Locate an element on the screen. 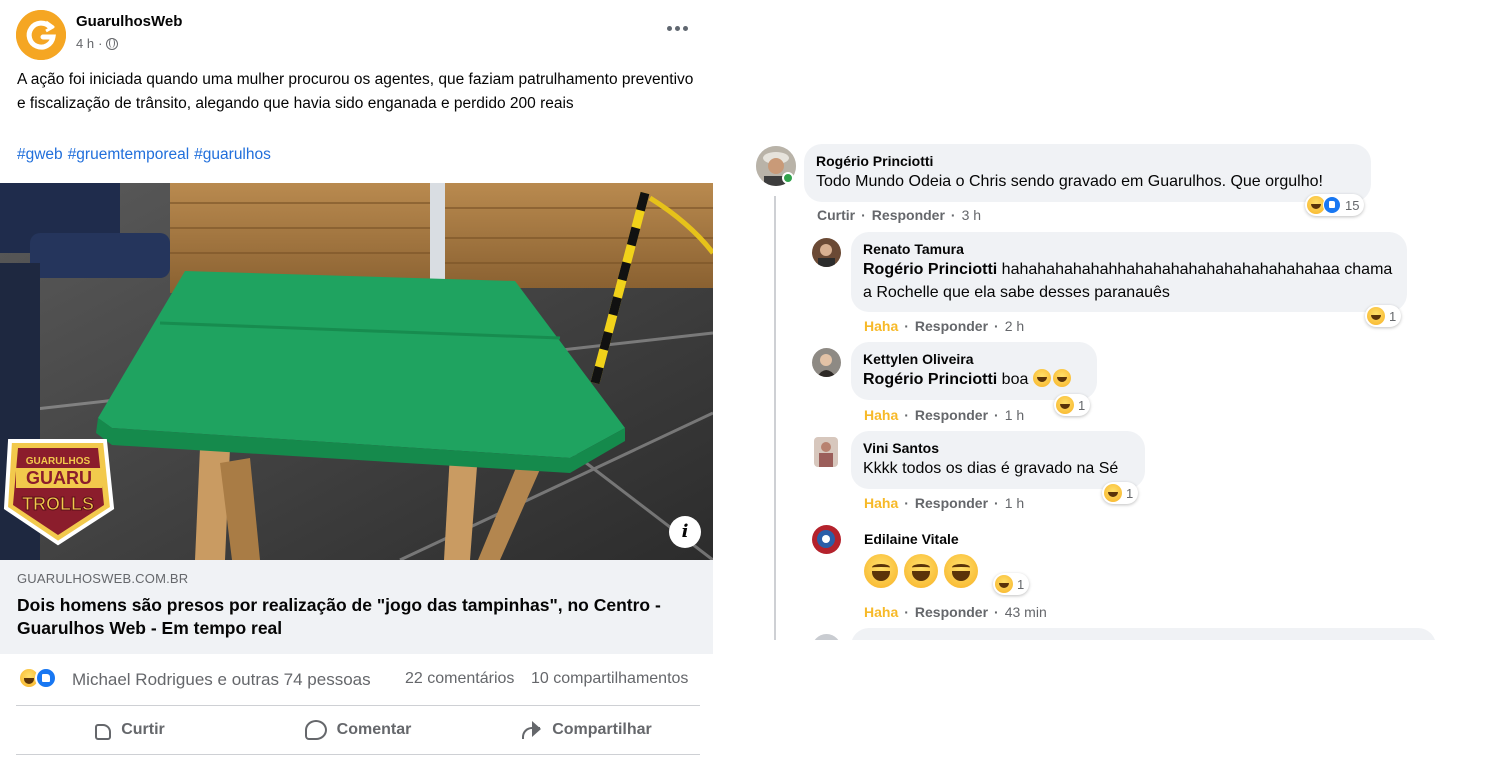  hashtag-link: #guarulhos is located at coordinates (232, 155).